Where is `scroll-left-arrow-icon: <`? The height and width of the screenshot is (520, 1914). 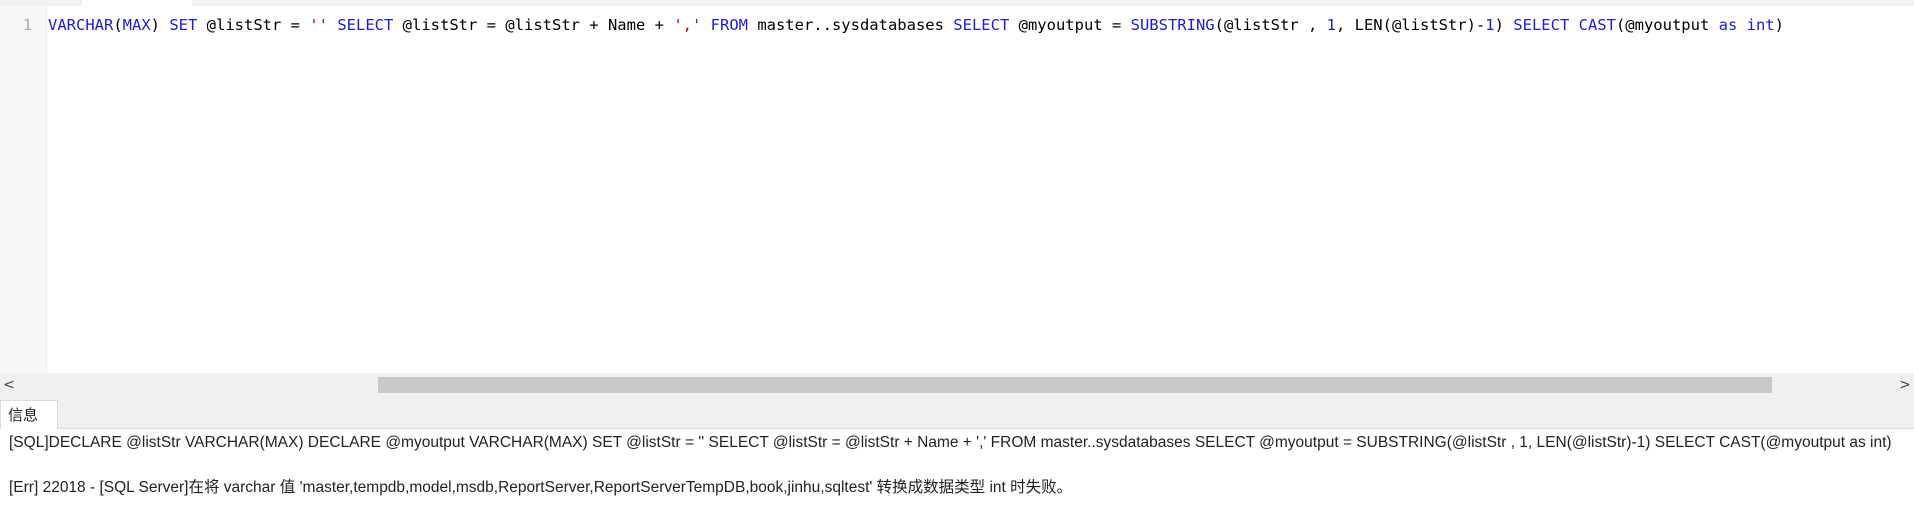
scroll-left-arrow-icon: < is located at coordinates (9, 385).